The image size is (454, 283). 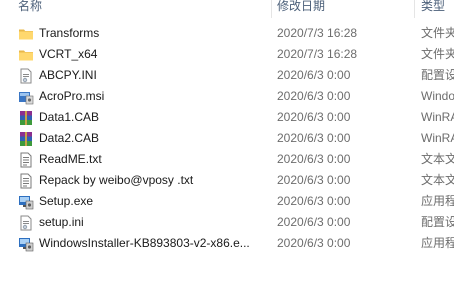 I want to click on file-name: Data1.CAB, so click(x=69, y=117).